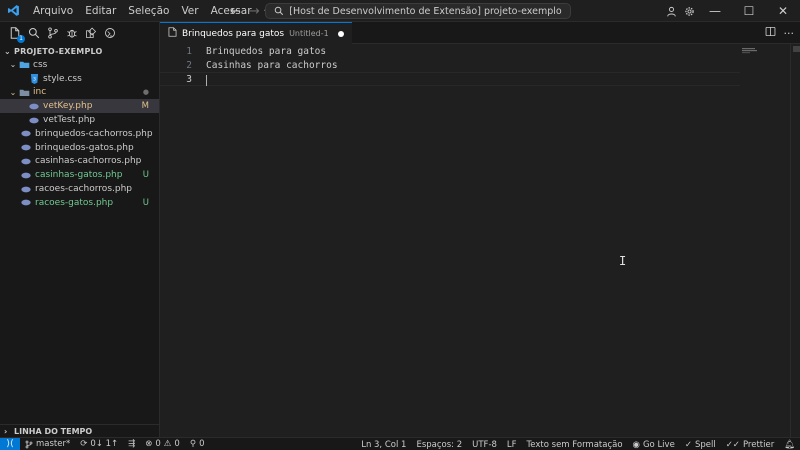 The width and height of the screenshot is (800, 450). What do you see at coordinates (79, 120) in the screenshot?
I see `tree-file-vettest: vetTest.php` at bounding box center [79, 120].